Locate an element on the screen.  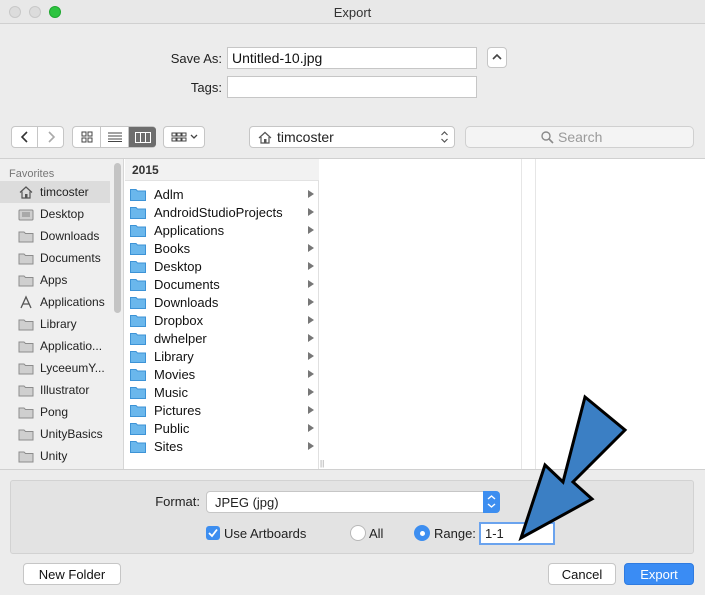
sidebar-item: Unity is located at coordinates (55, 456).